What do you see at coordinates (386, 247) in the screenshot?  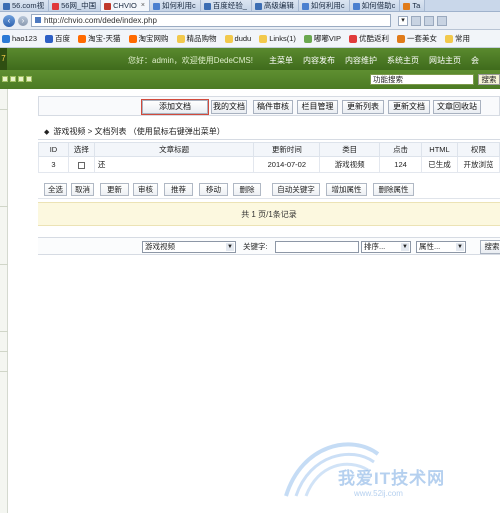 I see `sort-select: 排序... ▼` at bounding box center [386, 247].